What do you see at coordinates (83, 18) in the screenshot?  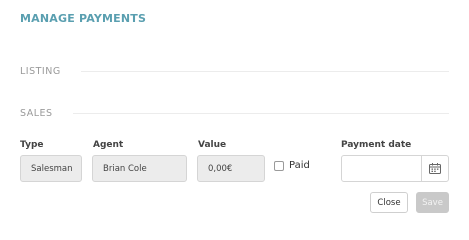 I see `page-title: MANAGE PAYMENTS` at bounding box center [83, 18].